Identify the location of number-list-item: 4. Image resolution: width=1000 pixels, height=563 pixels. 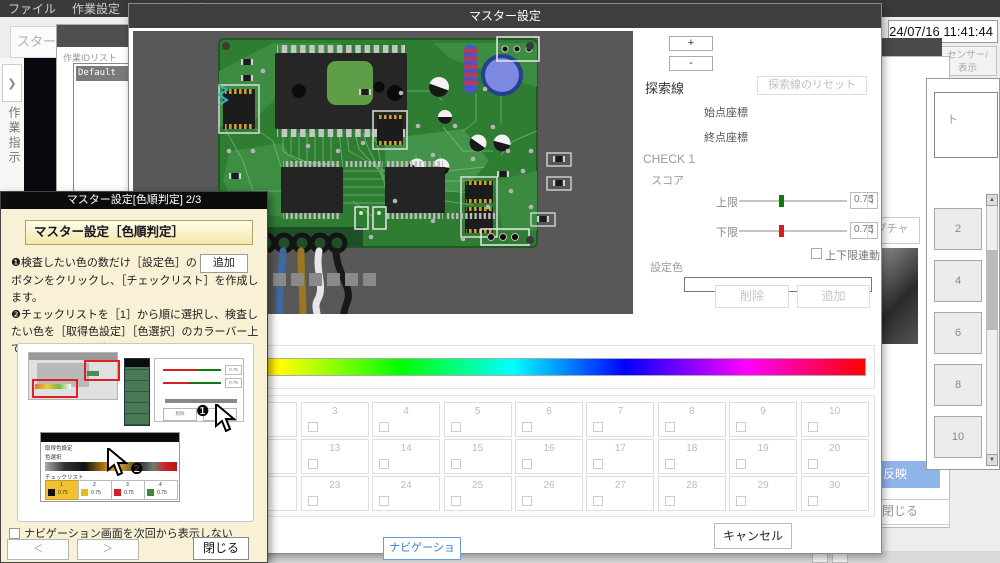
(958, 281).